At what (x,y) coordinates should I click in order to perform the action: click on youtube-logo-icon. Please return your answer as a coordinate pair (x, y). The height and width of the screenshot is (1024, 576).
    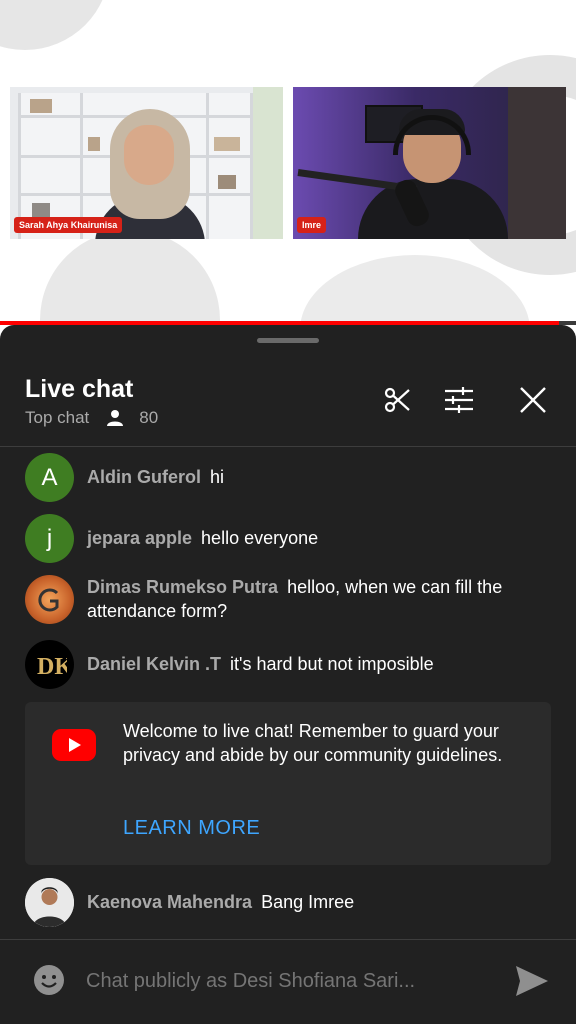
    Looking at the image, I should click on (74, 745).